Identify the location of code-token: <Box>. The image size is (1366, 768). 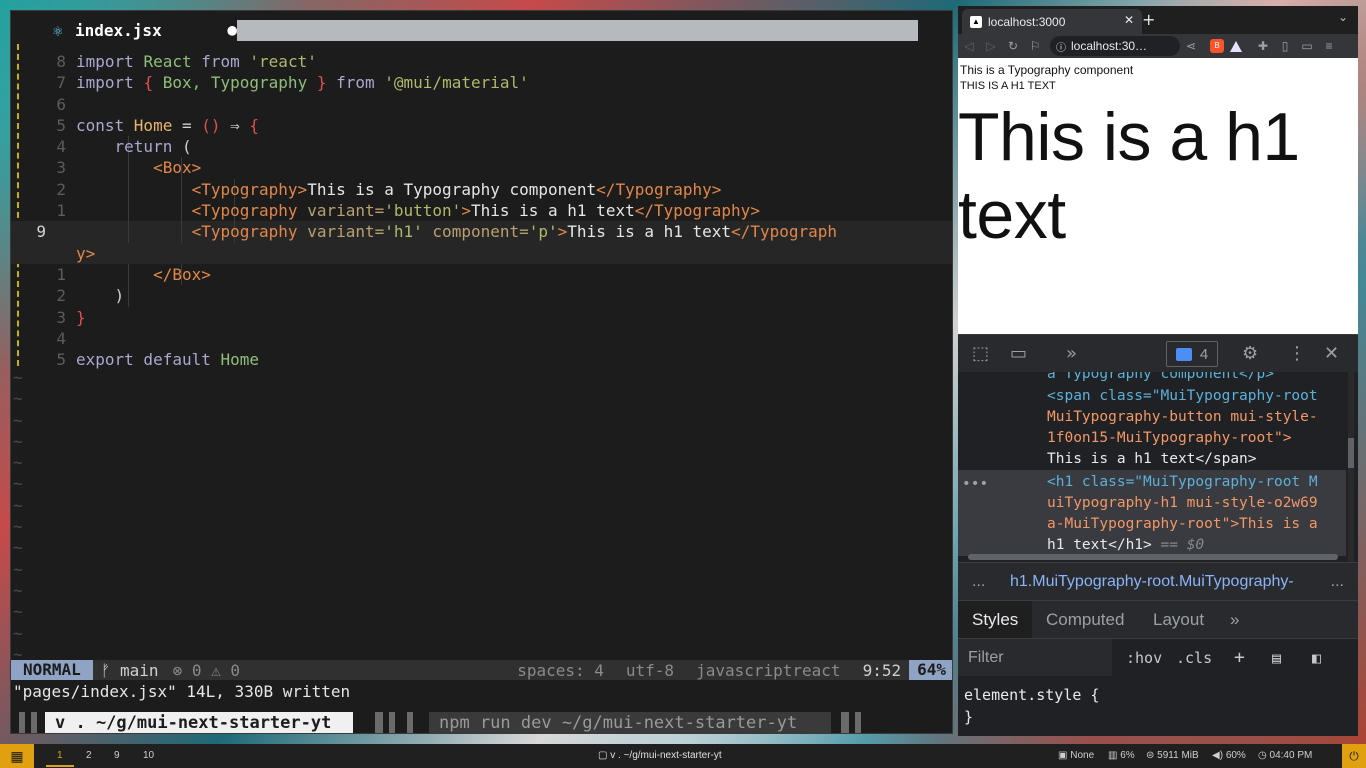
(177, 168).